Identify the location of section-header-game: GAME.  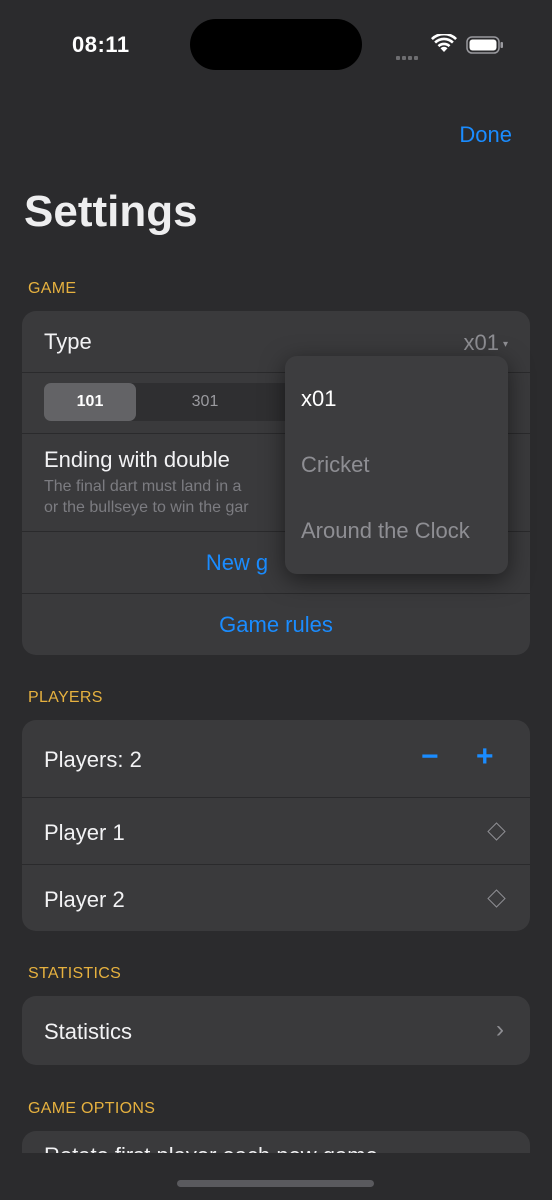
(52, 288).